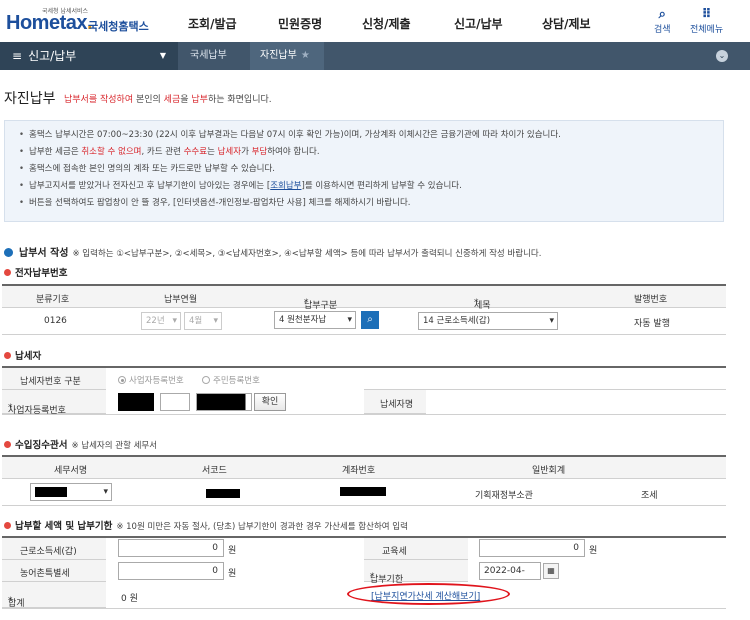 This screenshot has width=750, height=620. Describe the element at coordinates (52, 56) in the screenshot. I see `nav-category-label: 신고/납부` at that location.